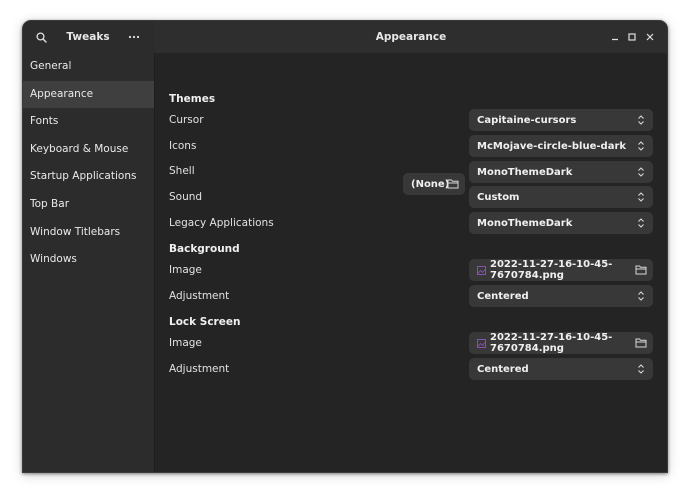 This screenshot has height=496, width=690. What do you see at coordinates (88, 67) in the screenshot?
I see `sidebar-item-general: General` at bounding box center [88, 67].